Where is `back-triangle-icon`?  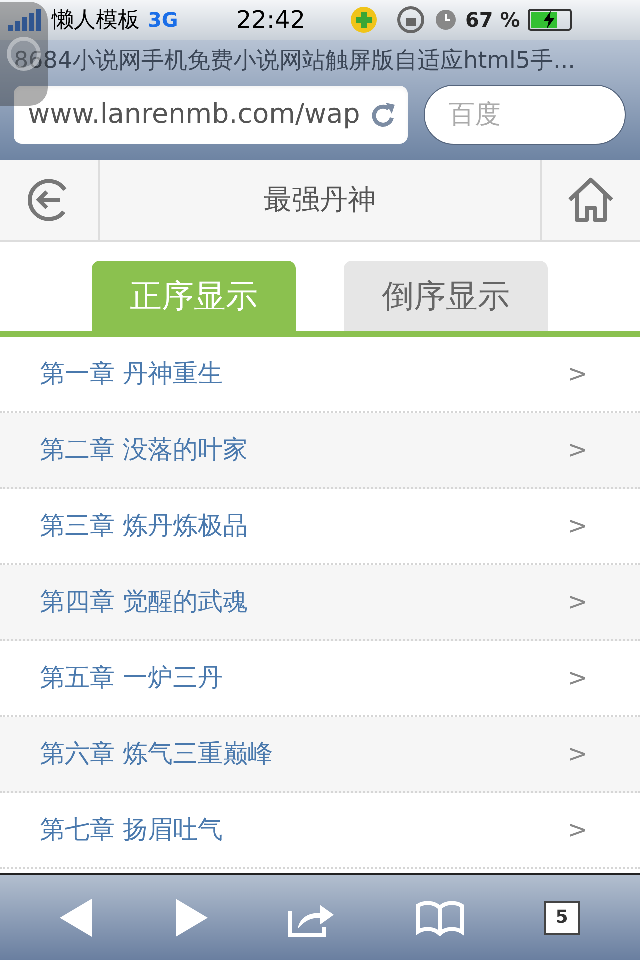 back-triangle-icon is located at coordinates (77, 917).